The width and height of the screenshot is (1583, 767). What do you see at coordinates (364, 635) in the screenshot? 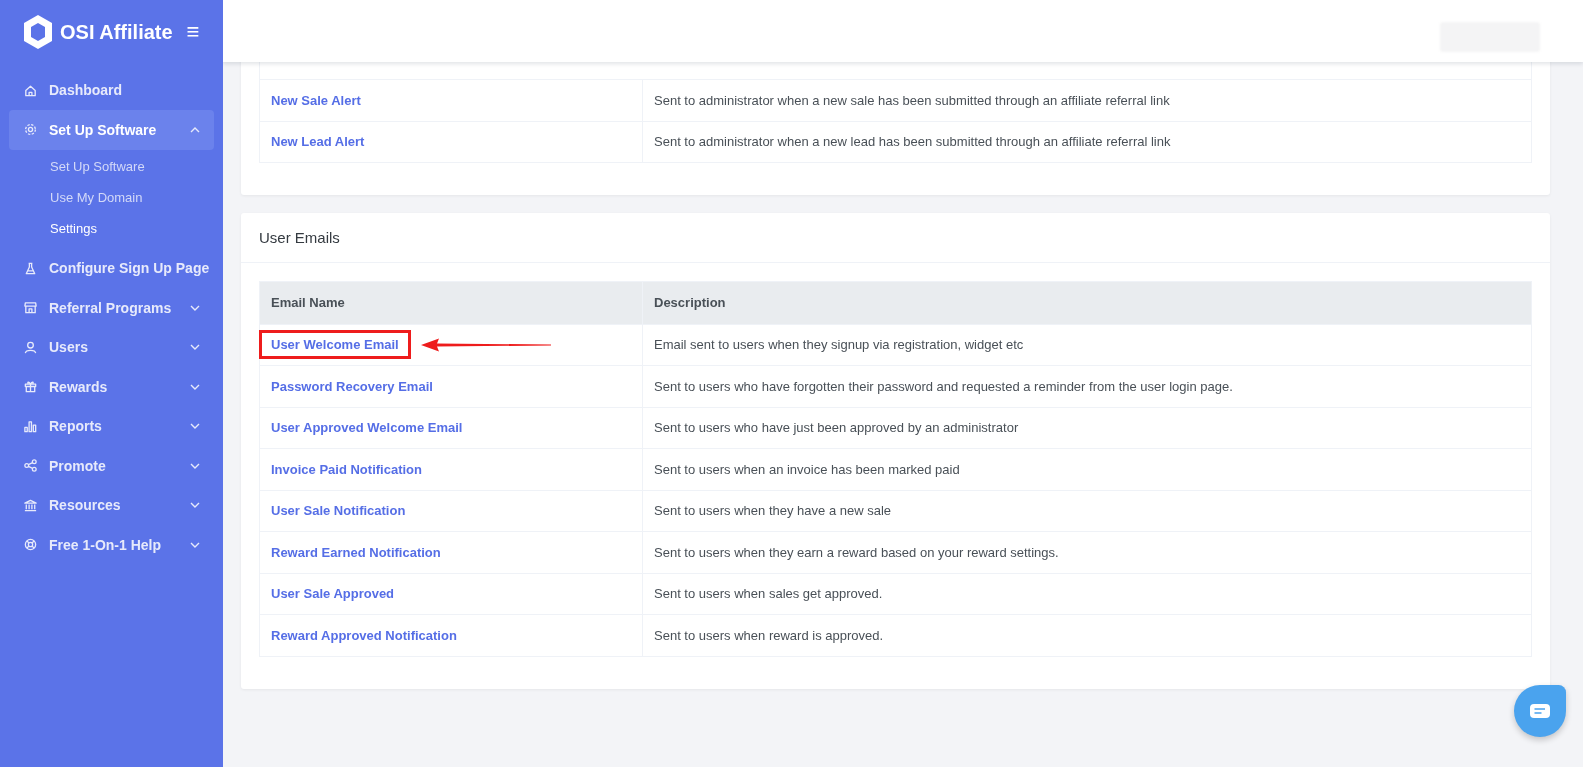
I see `email-name-link: Reward Approved Notification` at bounding box center [364, 635].